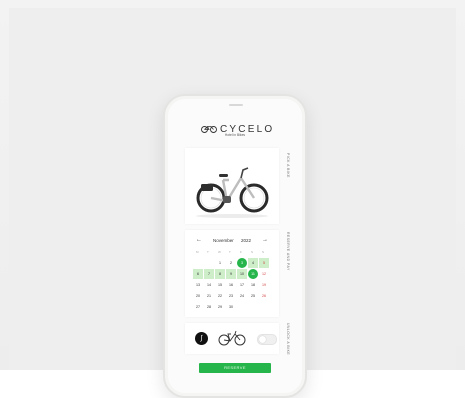 The image size is (465, 398). Describe the element at coordinates (236, 105) in the screenshot. I see `phone-speaker` at that location.